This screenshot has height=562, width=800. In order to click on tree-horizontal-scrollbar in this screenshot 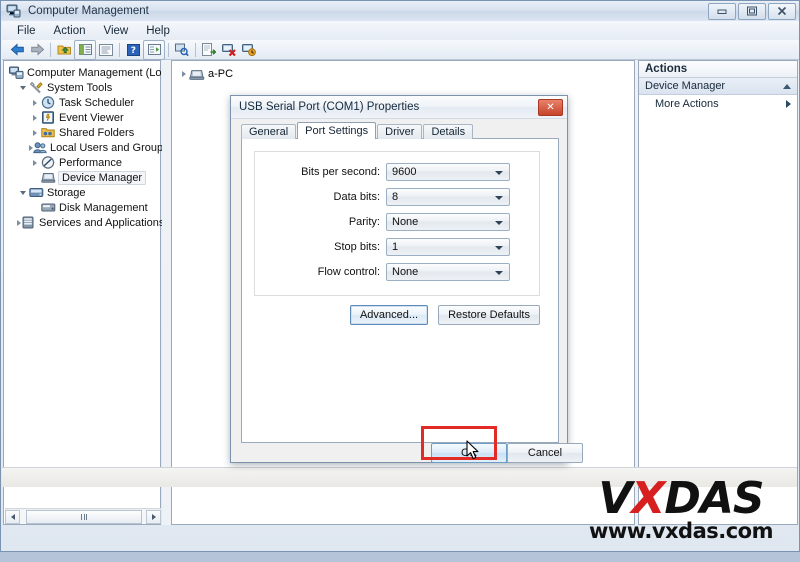, I will do `click(83, 516)`.